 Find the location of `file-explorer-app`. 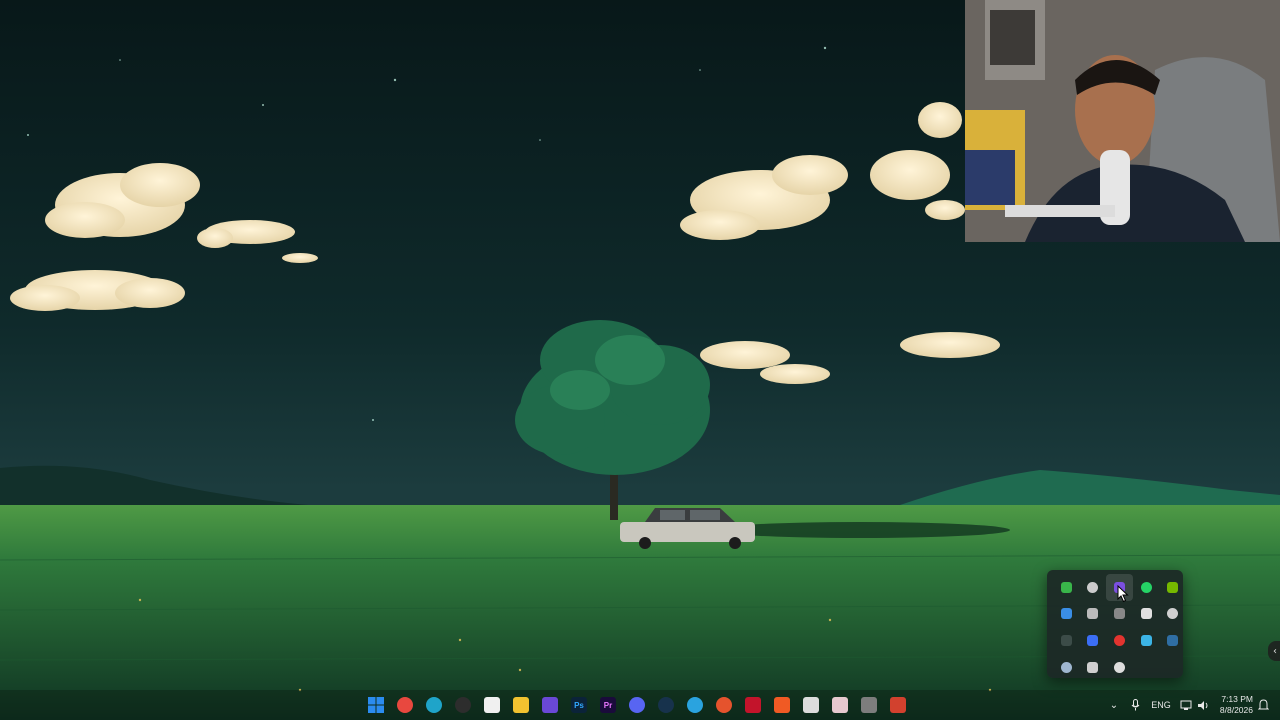

file-explorer-app is located at coordinates (521, 705).